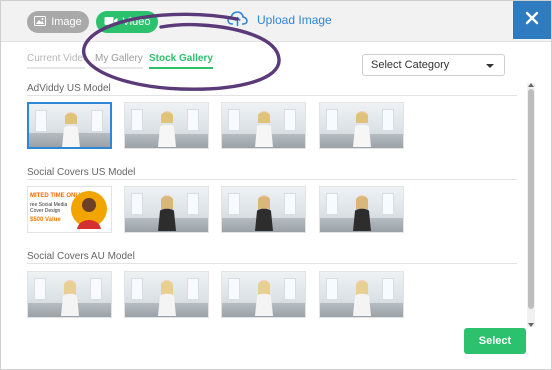 Image resolution: width=552 pixels, height=370 pixels. Describe the element at coordinates (238, 20) in the screenshot. I see `cloud-upload-icon` at that location.